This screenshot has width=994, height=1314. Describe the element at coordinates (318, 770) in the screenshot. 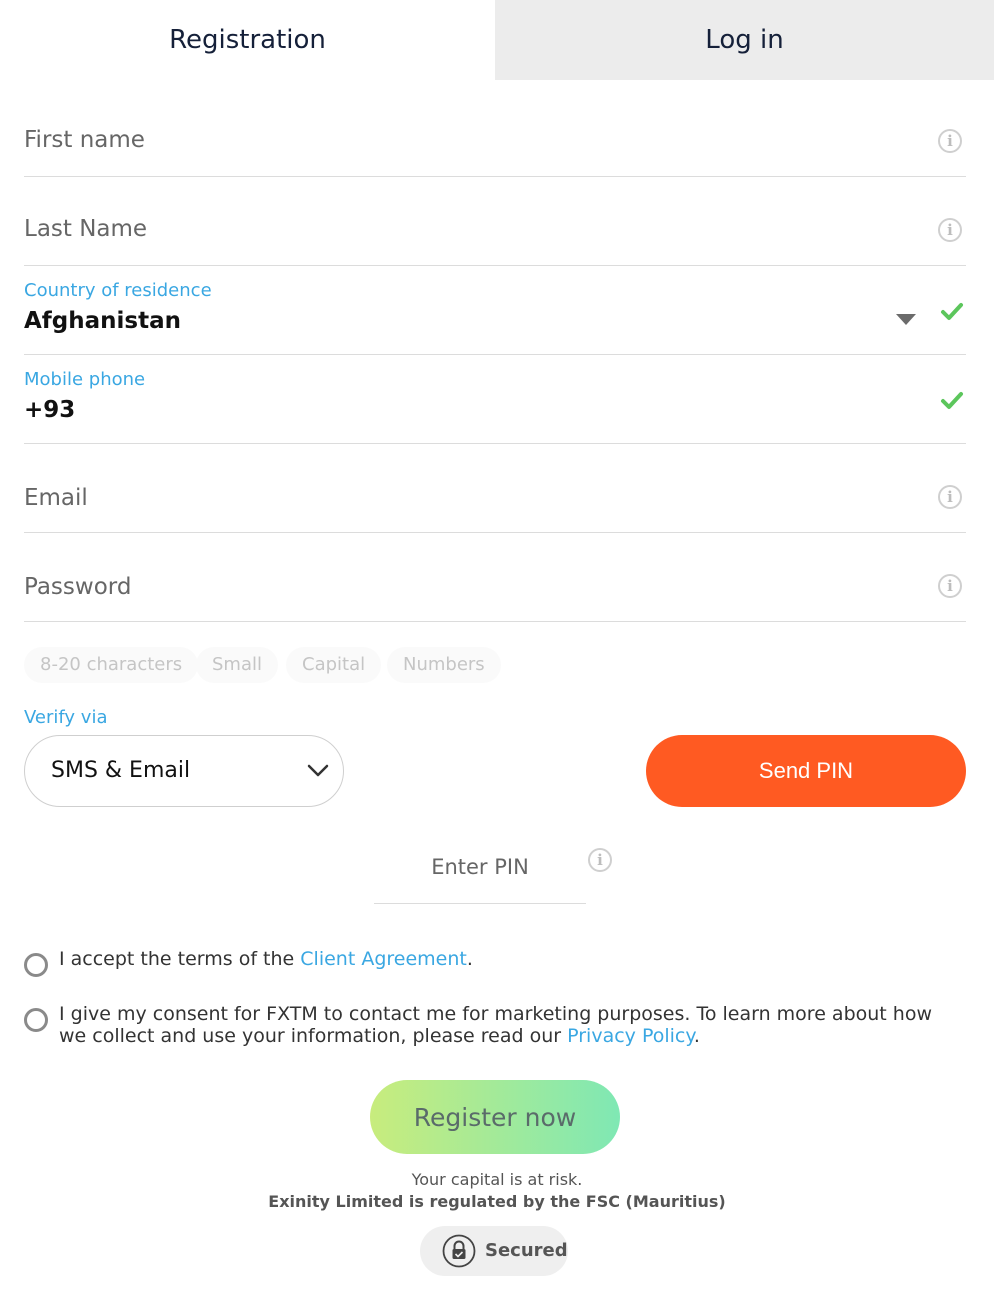

I see `chevron-down-icon` at that location.